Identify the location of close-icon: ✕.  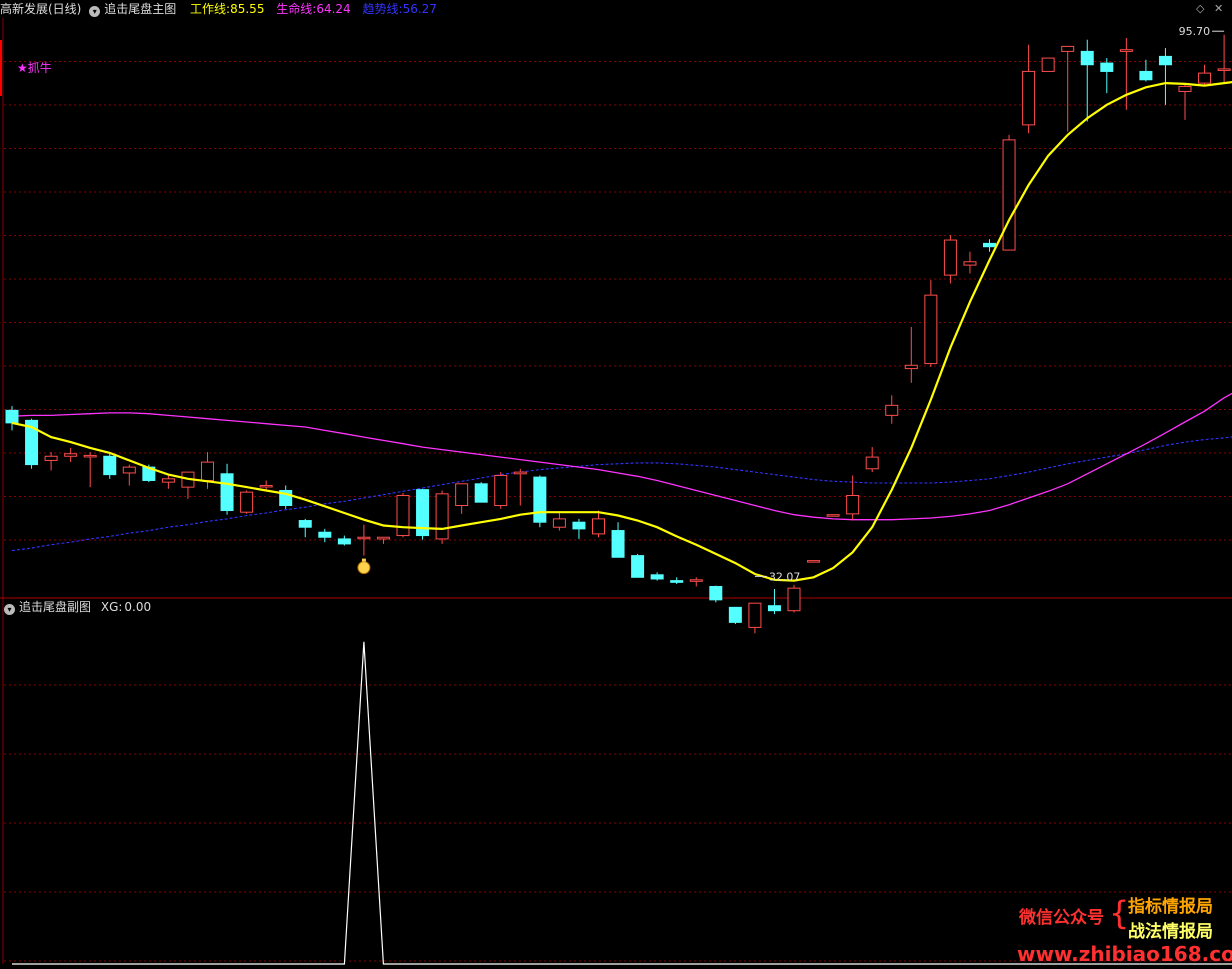
(1218, 8).